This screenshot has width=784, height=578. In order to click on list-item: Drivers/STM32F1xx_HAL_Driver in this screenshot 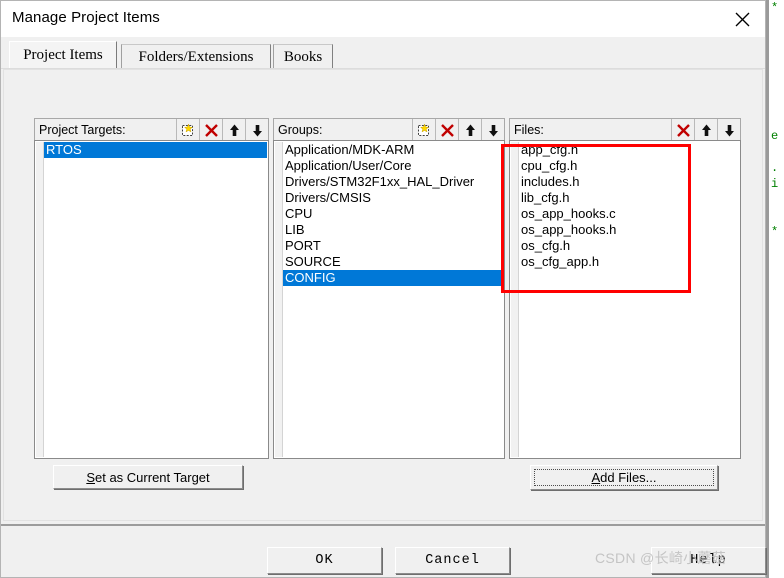, I will do `click(393, 182)`.